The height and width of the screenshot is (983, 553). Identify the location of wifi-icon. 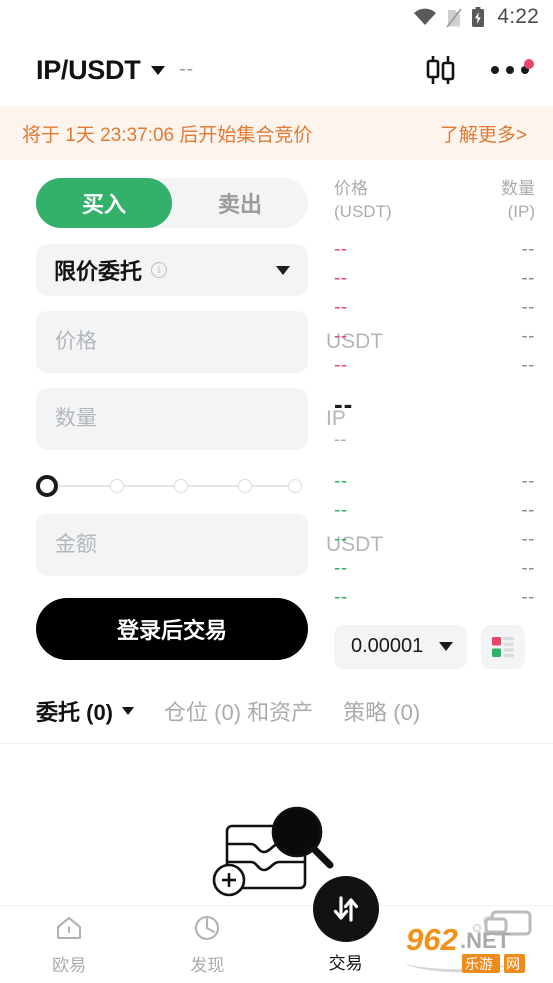
(425, 17).